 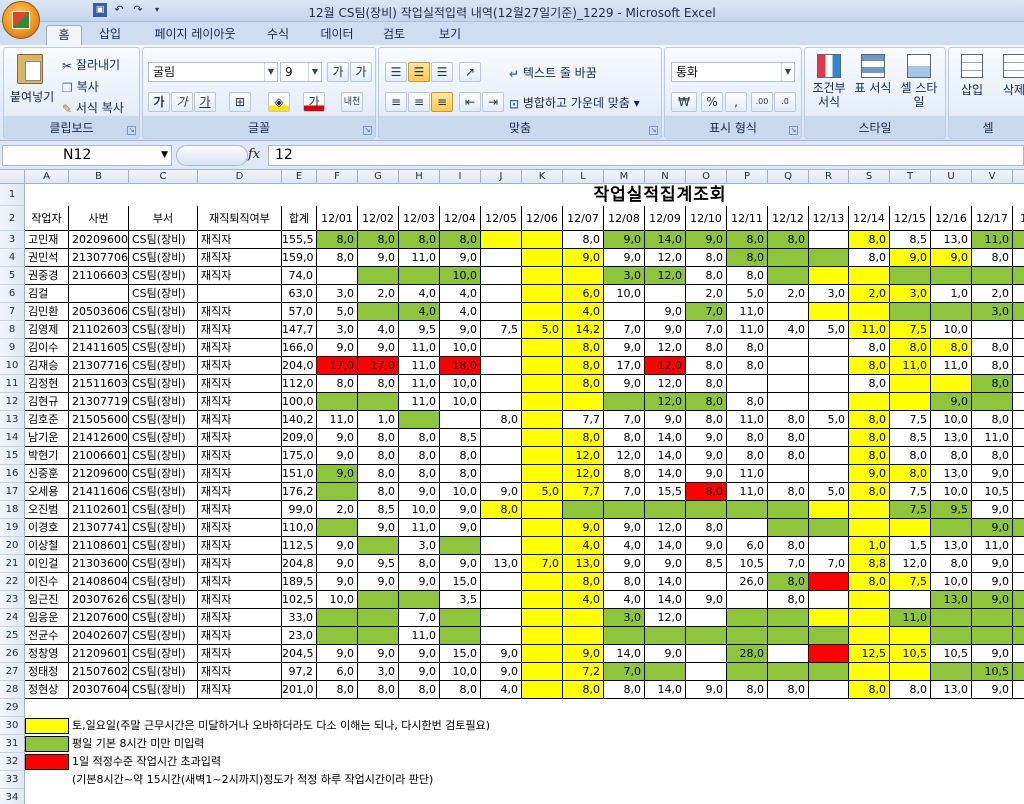 What do you see at coordinates (299, 330) in the screenshot?
I see `table-cell: 147,7` at bounding box center [299, 330].